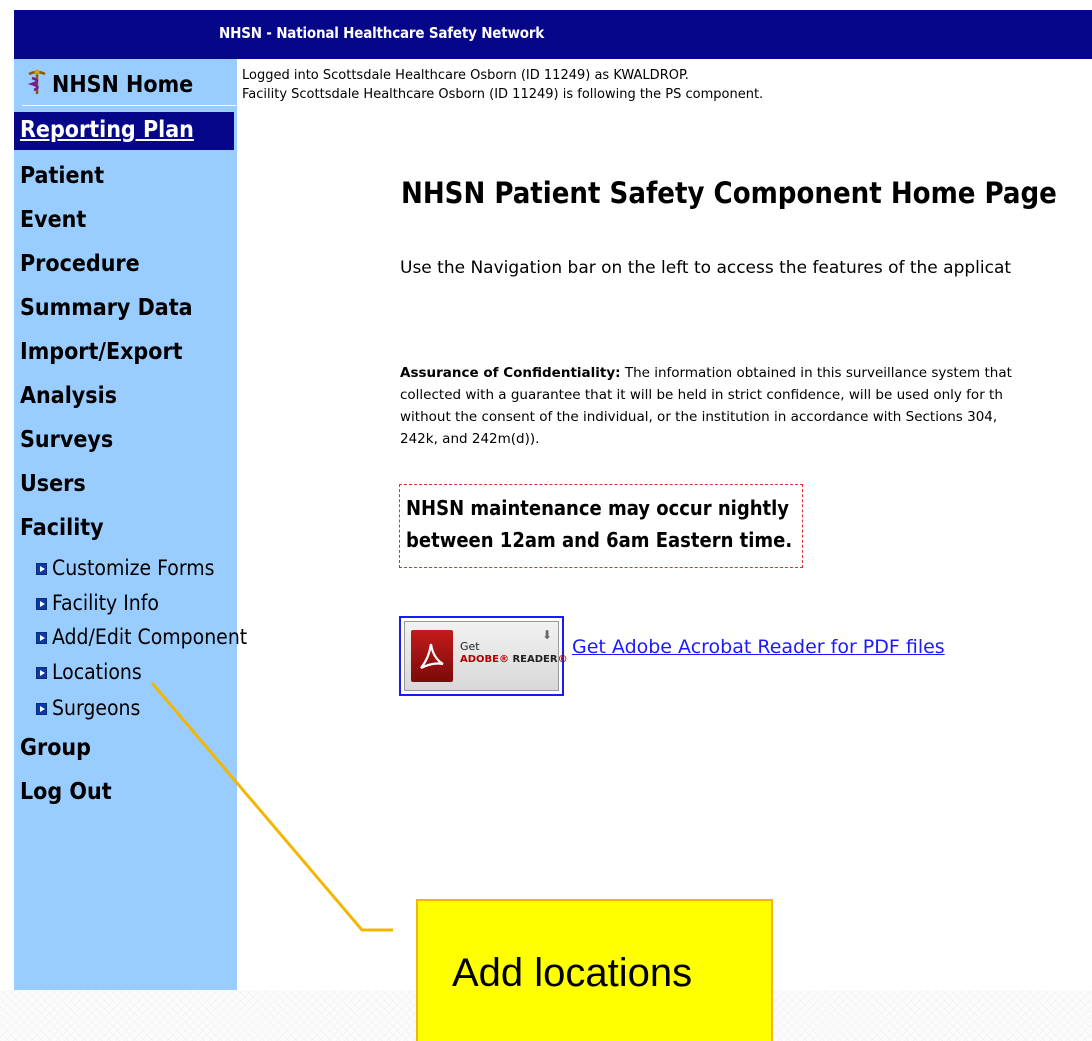  What do you see at coordinates (572, 973) in the screenshot?
I see `callout-text: Add locations` at bounding box center [572, 973].